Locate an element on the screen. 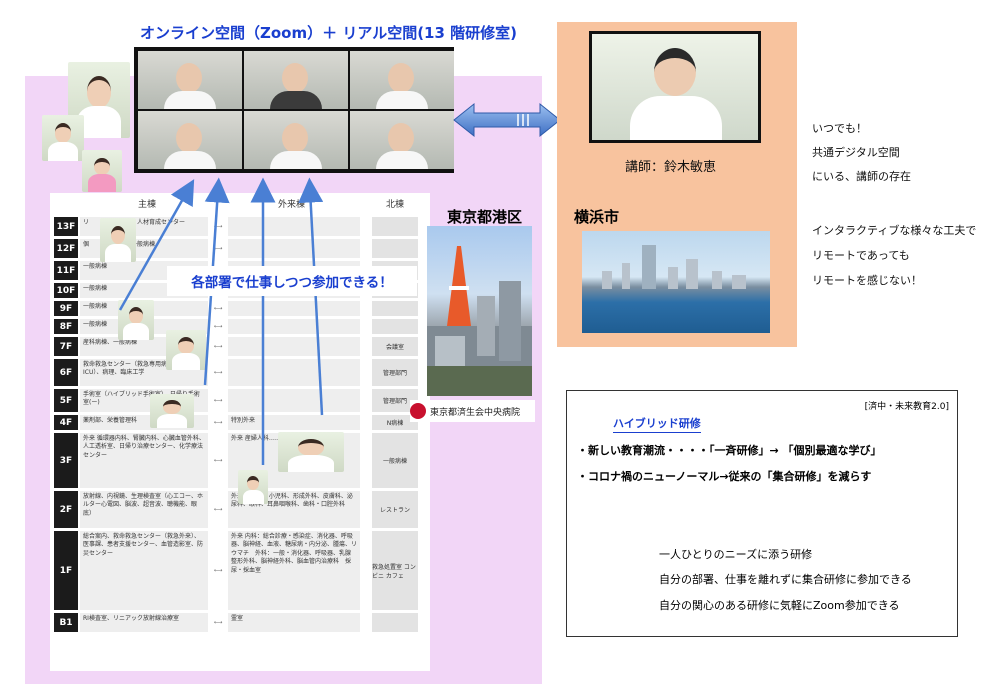 The image size is (1000, 694). floor-label: 11F is located at coordinates (66, 270).